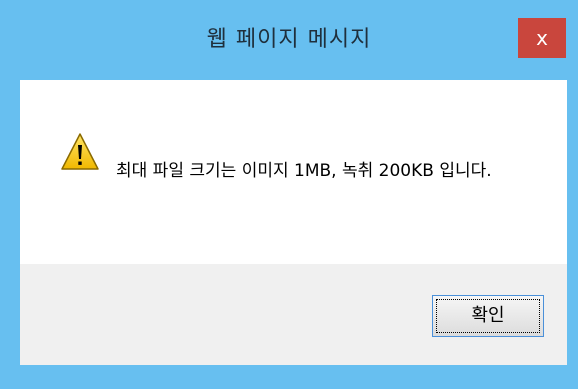 The height and width of the screenshot is (389, 578). I want to click on close-icon: x, so click(542, 38).